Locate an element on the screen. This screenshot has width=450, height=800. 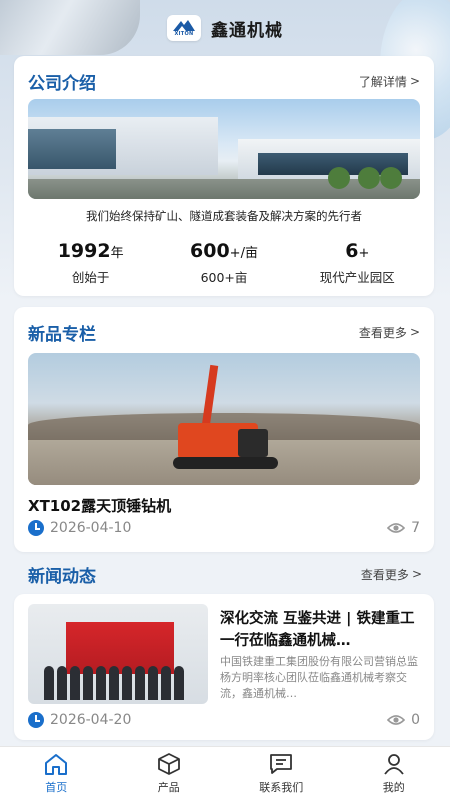
news-photo is located at coordinates (118, 654).